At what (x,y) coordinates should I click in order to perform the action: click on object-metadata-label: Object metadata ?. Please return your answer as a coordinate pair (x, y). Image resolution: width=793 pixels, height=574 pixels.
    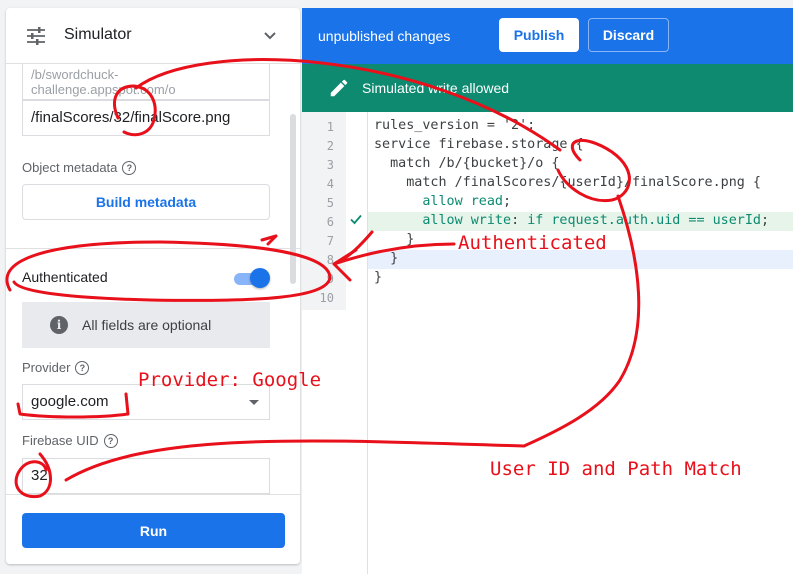
    Looking at the image, I should click on (79, 167).